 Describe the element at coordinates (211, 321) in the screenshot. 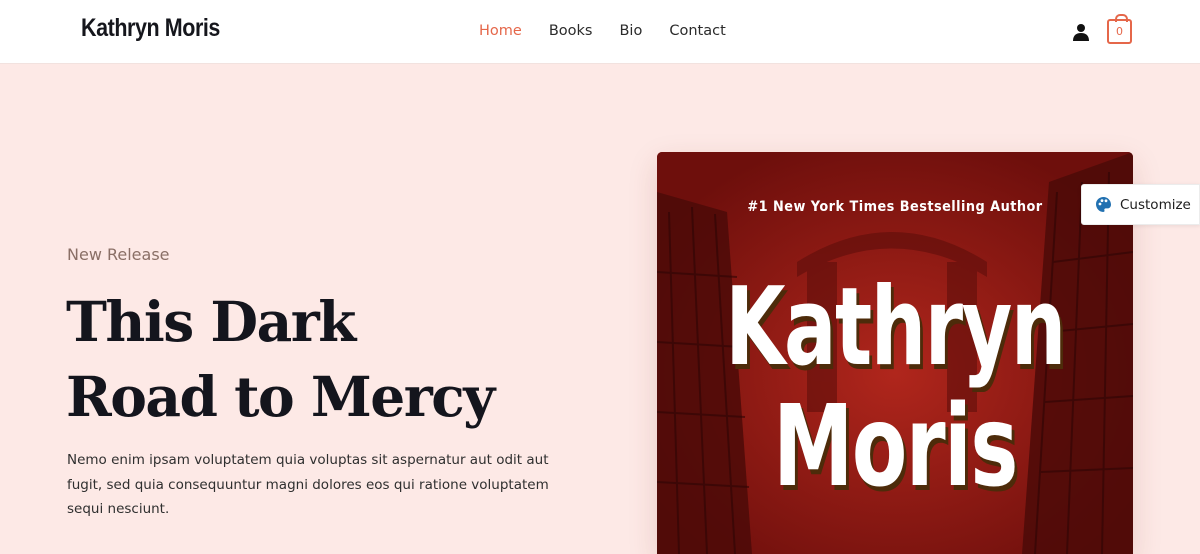

I see `hero-title-line-1: This Dark` at that location.